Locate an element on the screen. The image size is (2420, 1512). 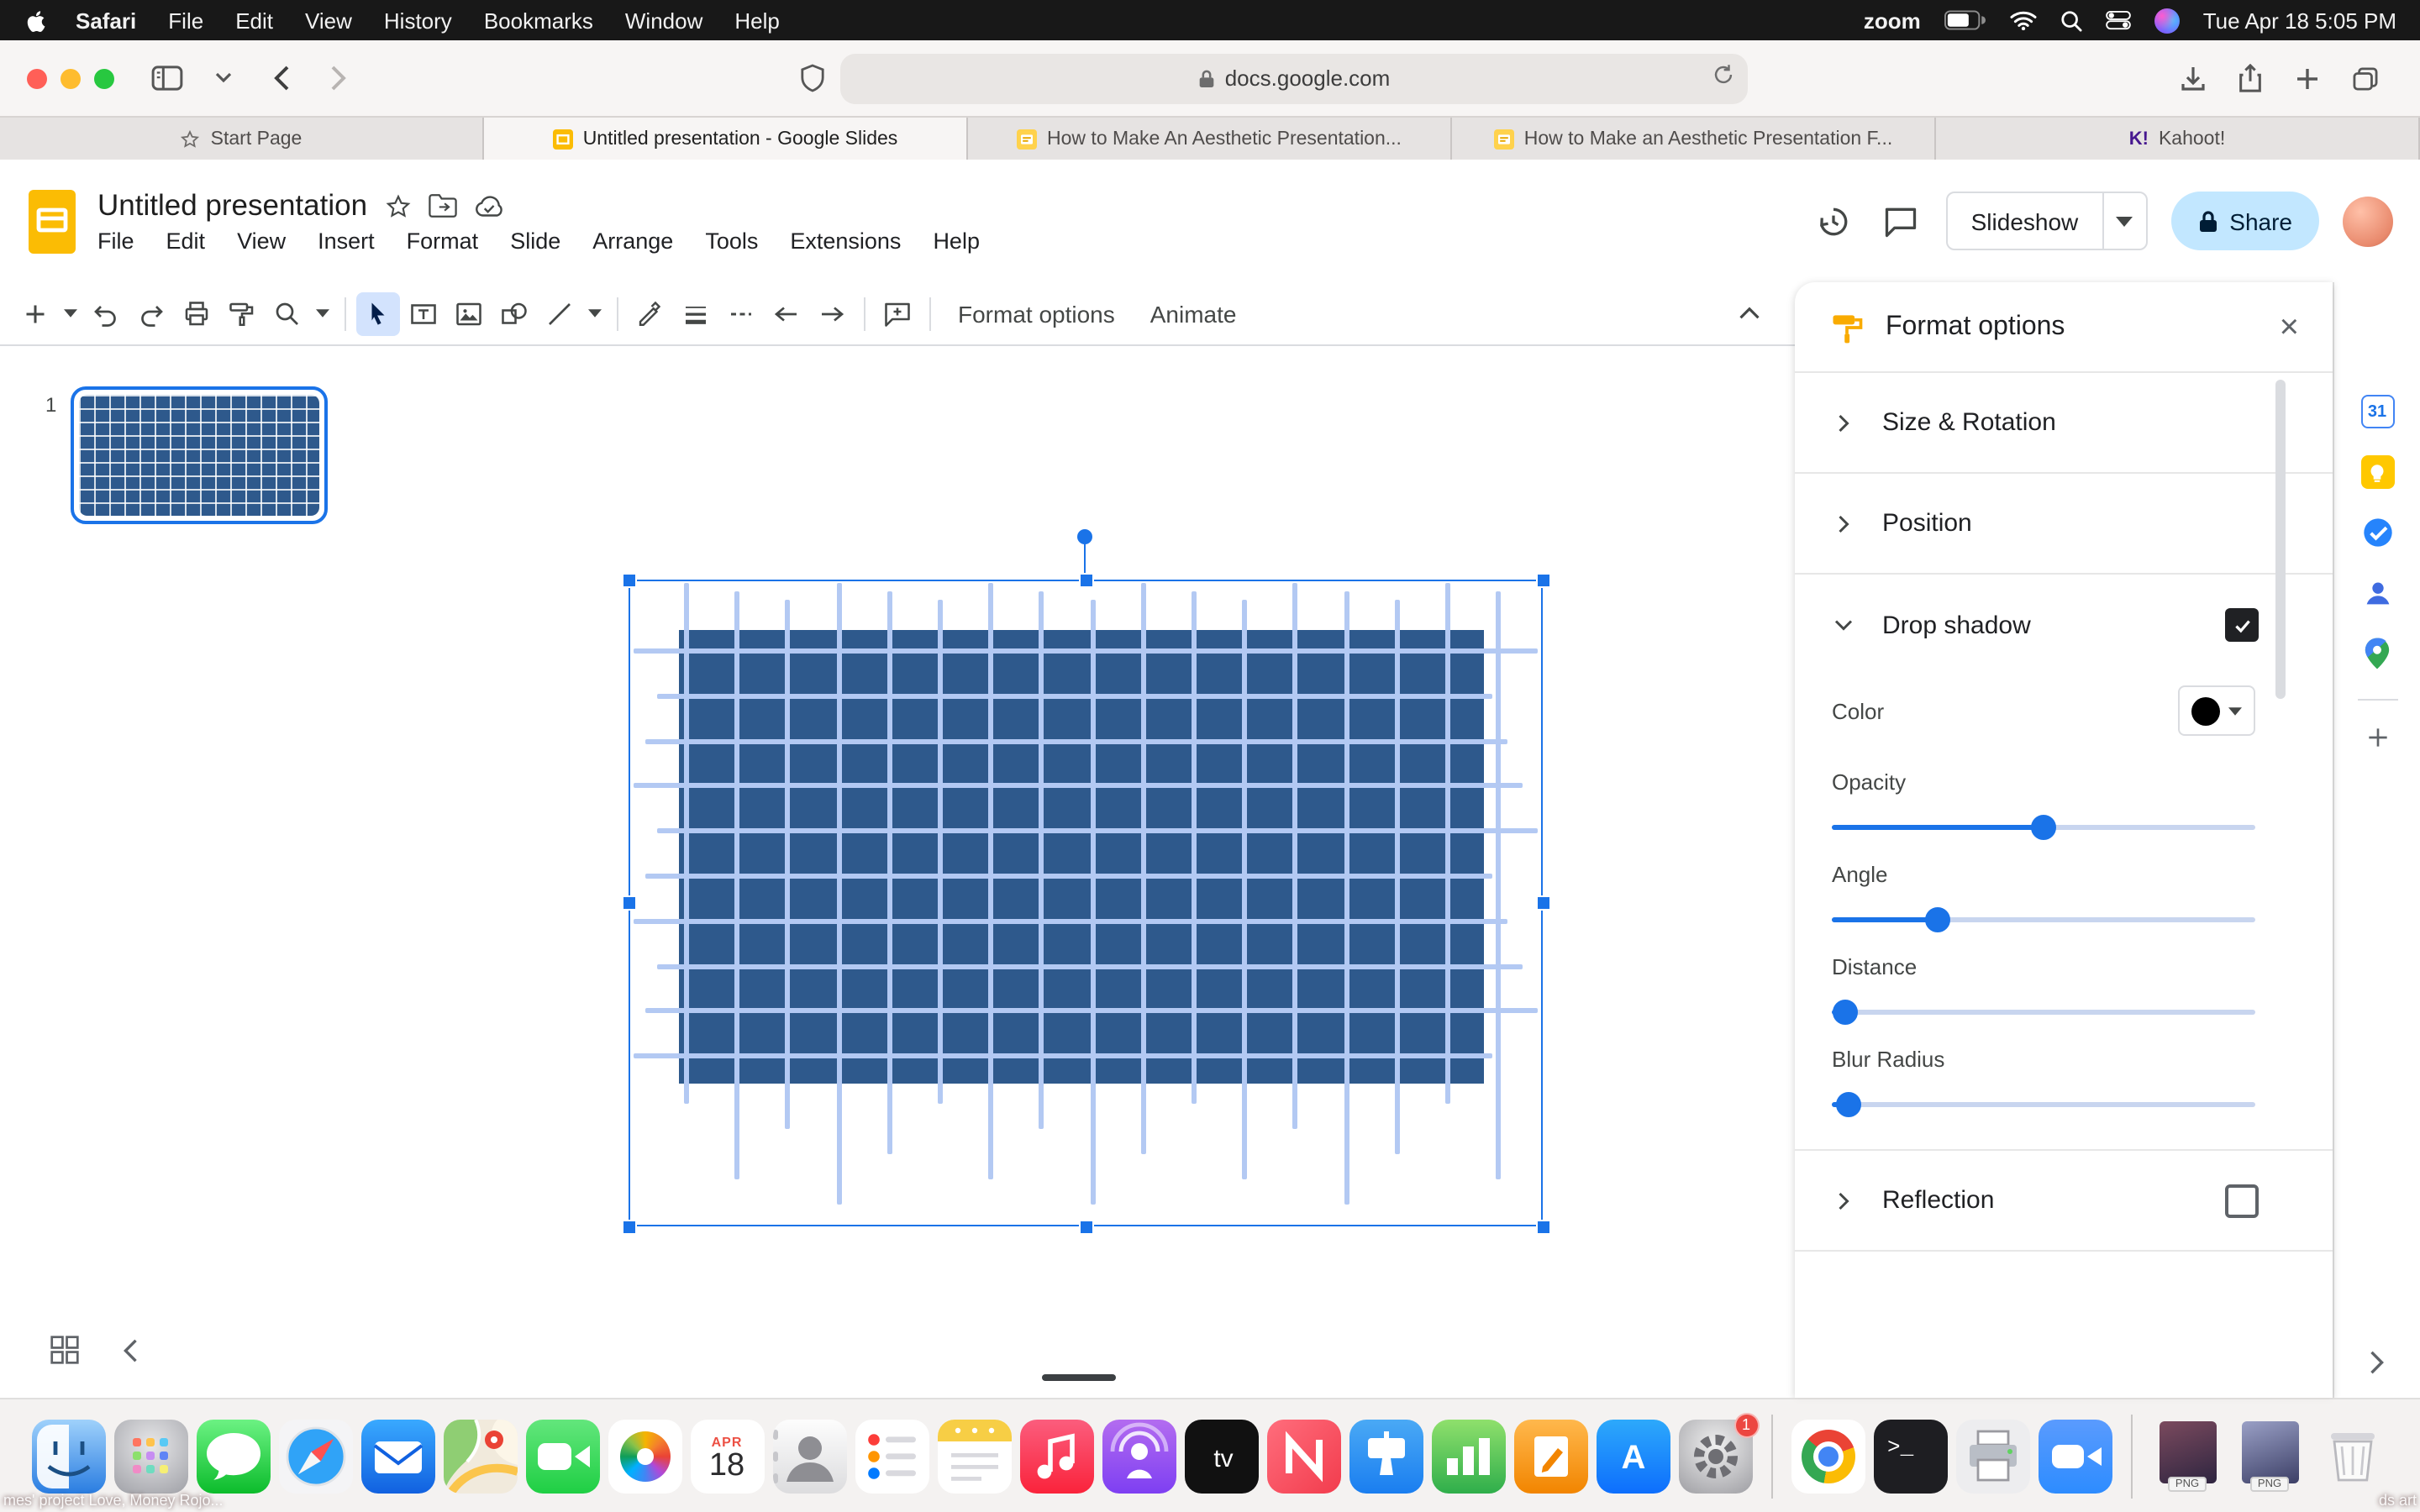
section-reflection: Reflection is located at coordinates (2064, 1201).